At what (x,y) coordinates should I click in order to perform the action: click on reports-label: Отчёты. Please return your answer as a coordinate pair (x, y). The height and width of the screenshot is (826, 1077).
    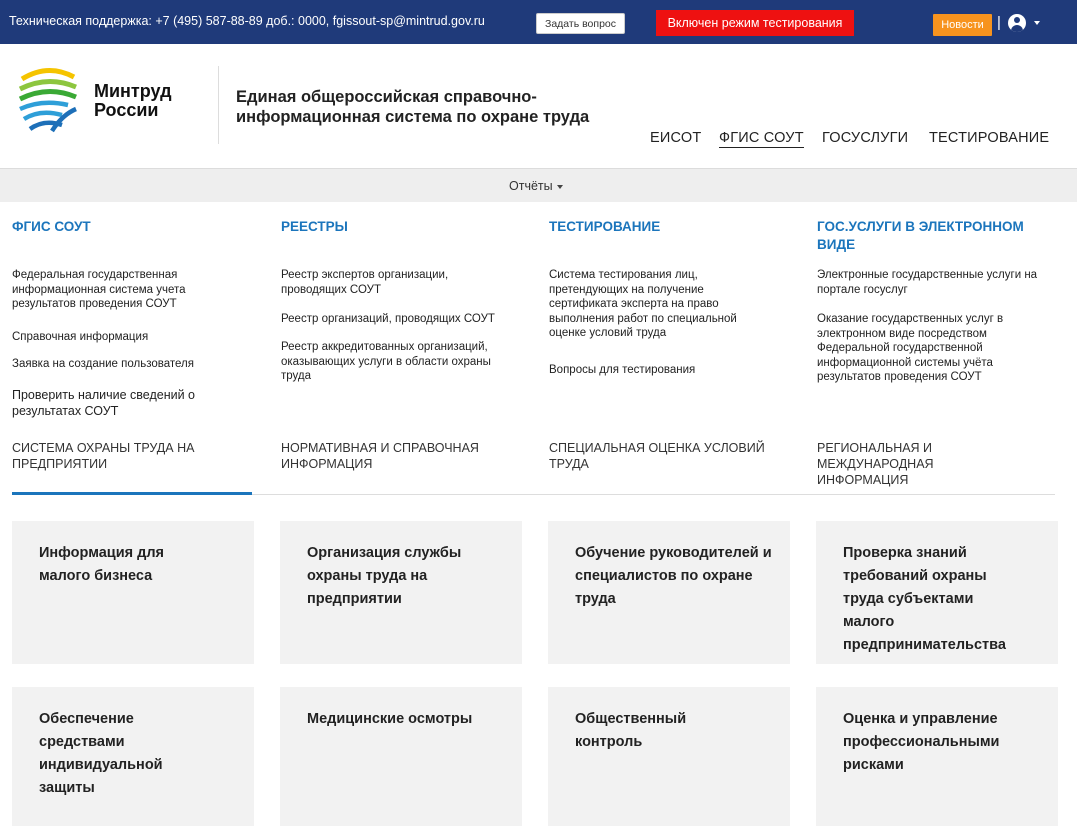
    Looking at the image, I should click on (531, 186).